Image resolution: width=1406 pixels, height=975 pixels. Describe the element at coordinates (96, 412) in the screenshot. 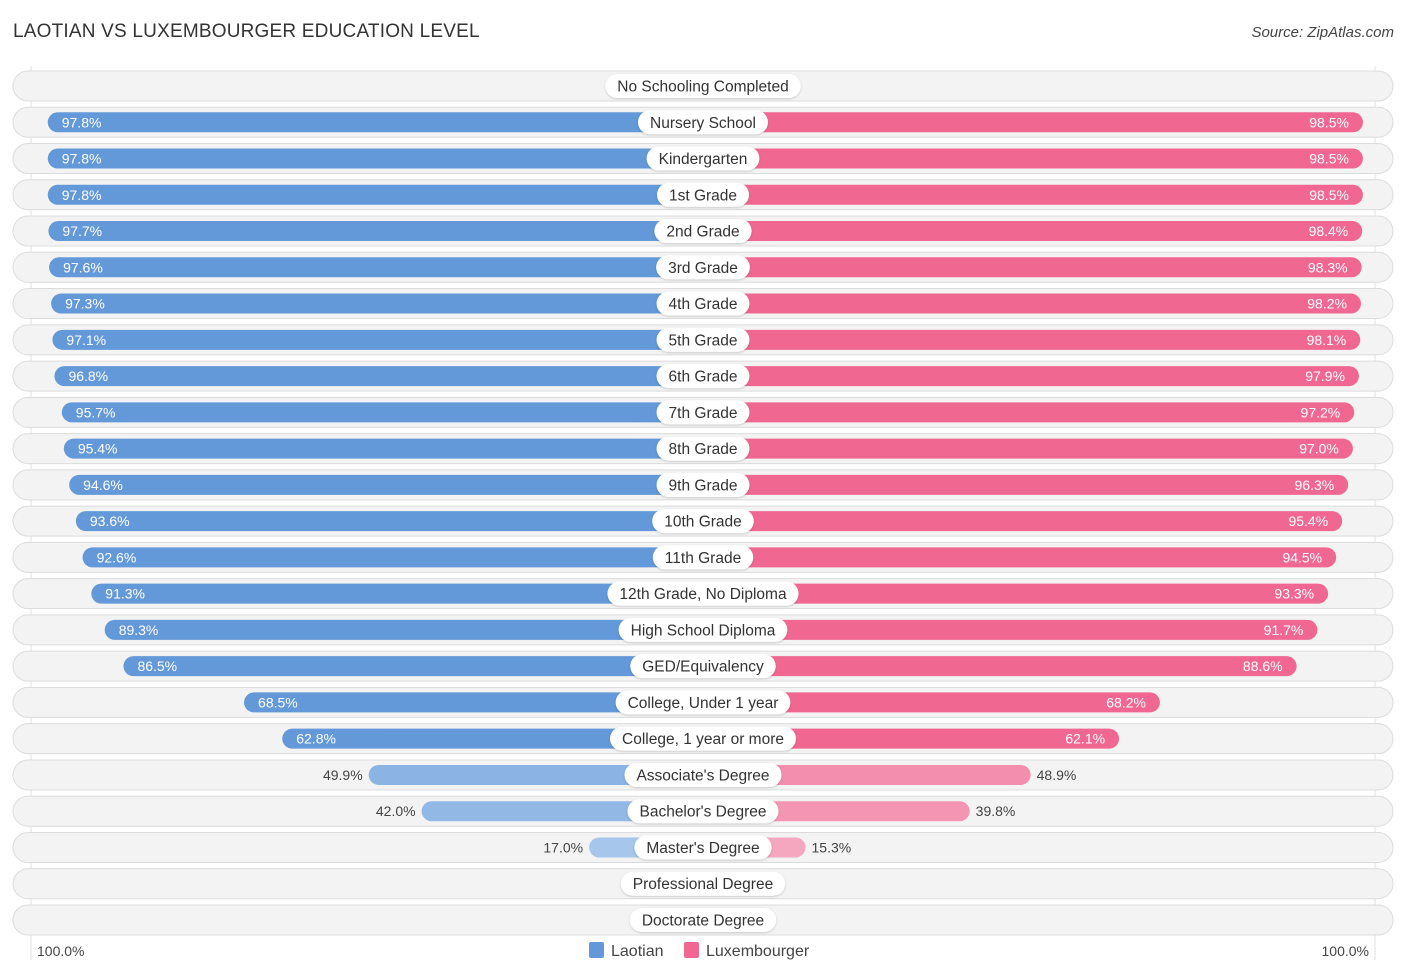

I see `value-label-laotian: 95.7%` at that location.